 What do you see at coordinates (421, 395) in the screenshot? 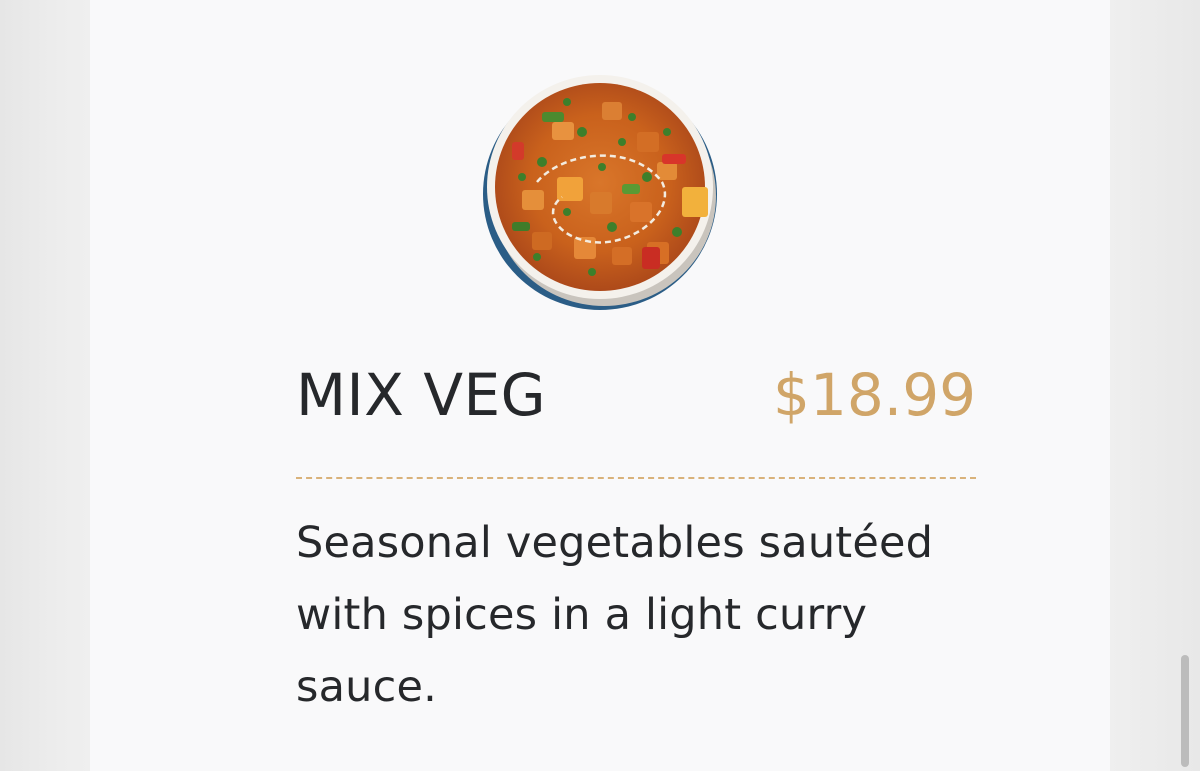
I see `dish-name: MIX VEG` at bounding box center [421, 395].